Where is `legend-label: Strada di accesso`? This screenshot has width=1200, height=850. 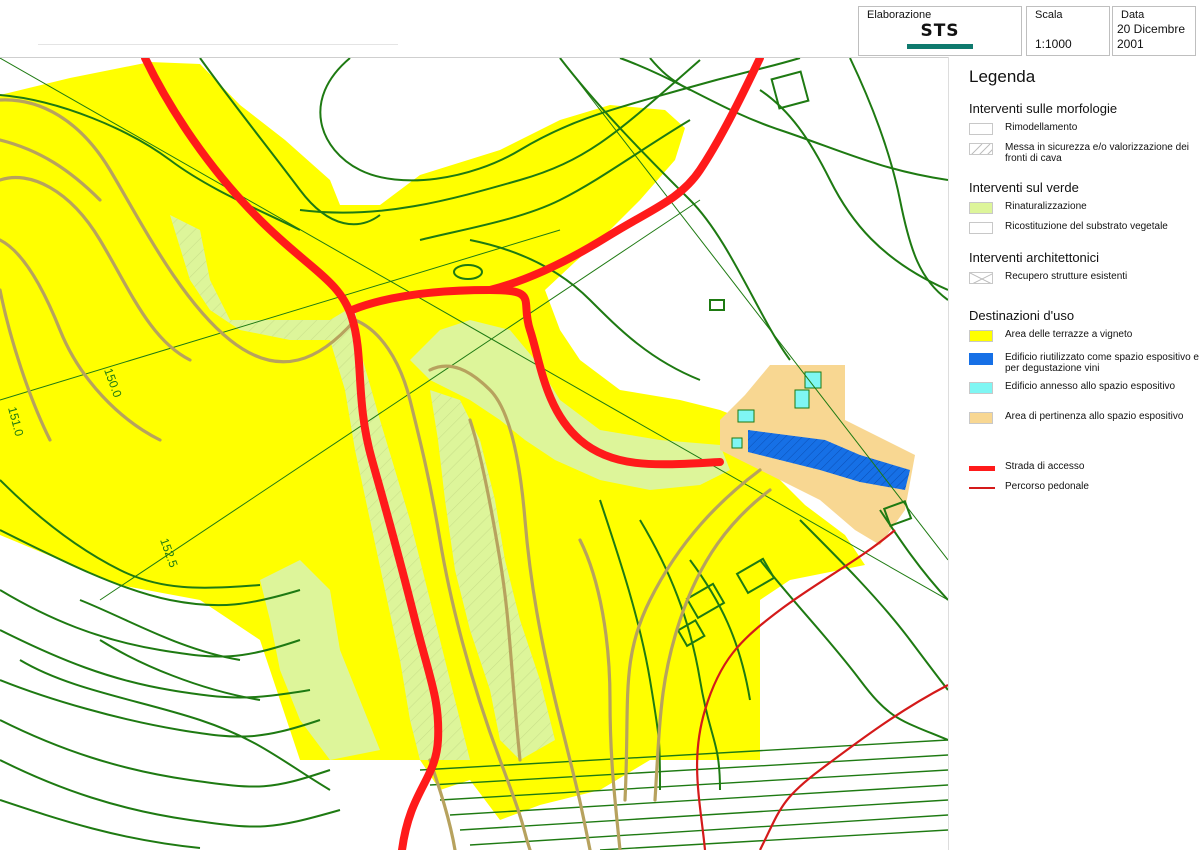 legend-label: Strada di accesso is located at coordinates (1045, 466).